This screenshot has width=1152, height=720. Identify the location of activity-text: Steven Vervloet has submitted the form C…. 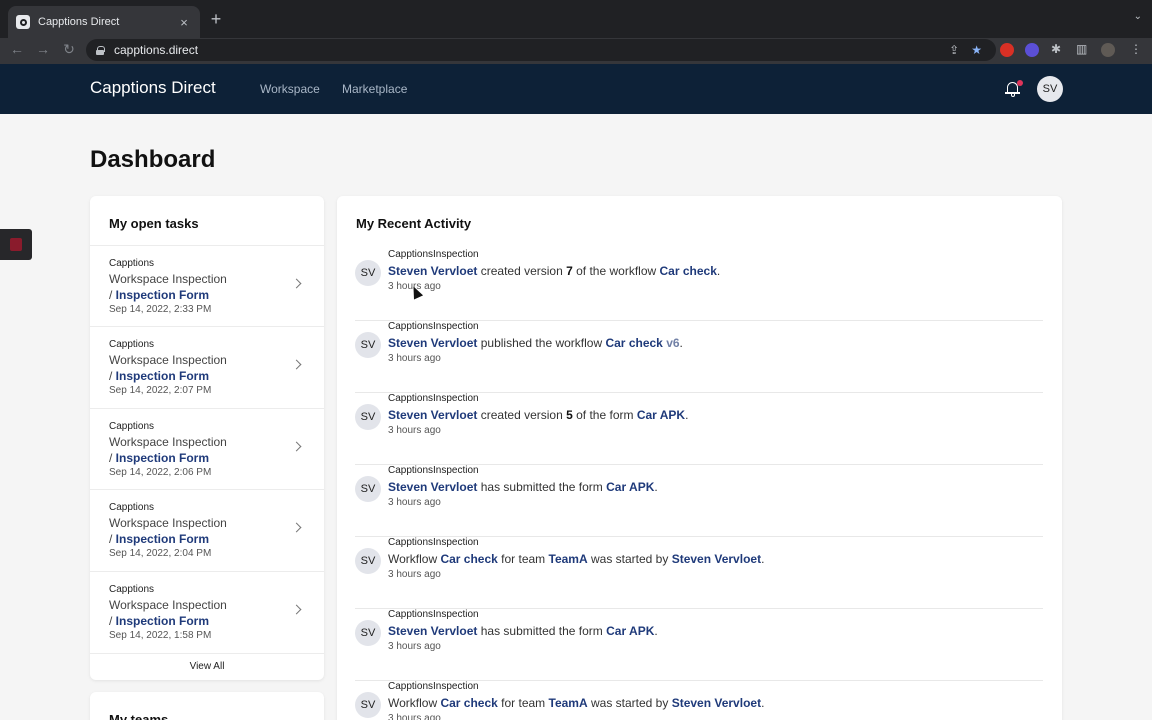
(523, 631).